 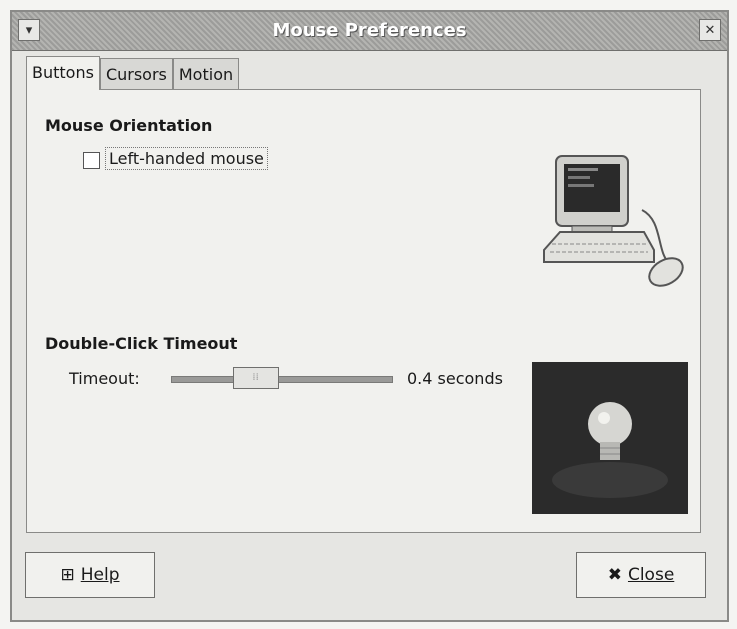 What do you see at coordinates (282, 379) in the screenshot?
I see `timeout-slider-track` at bounding box center [282, 379].